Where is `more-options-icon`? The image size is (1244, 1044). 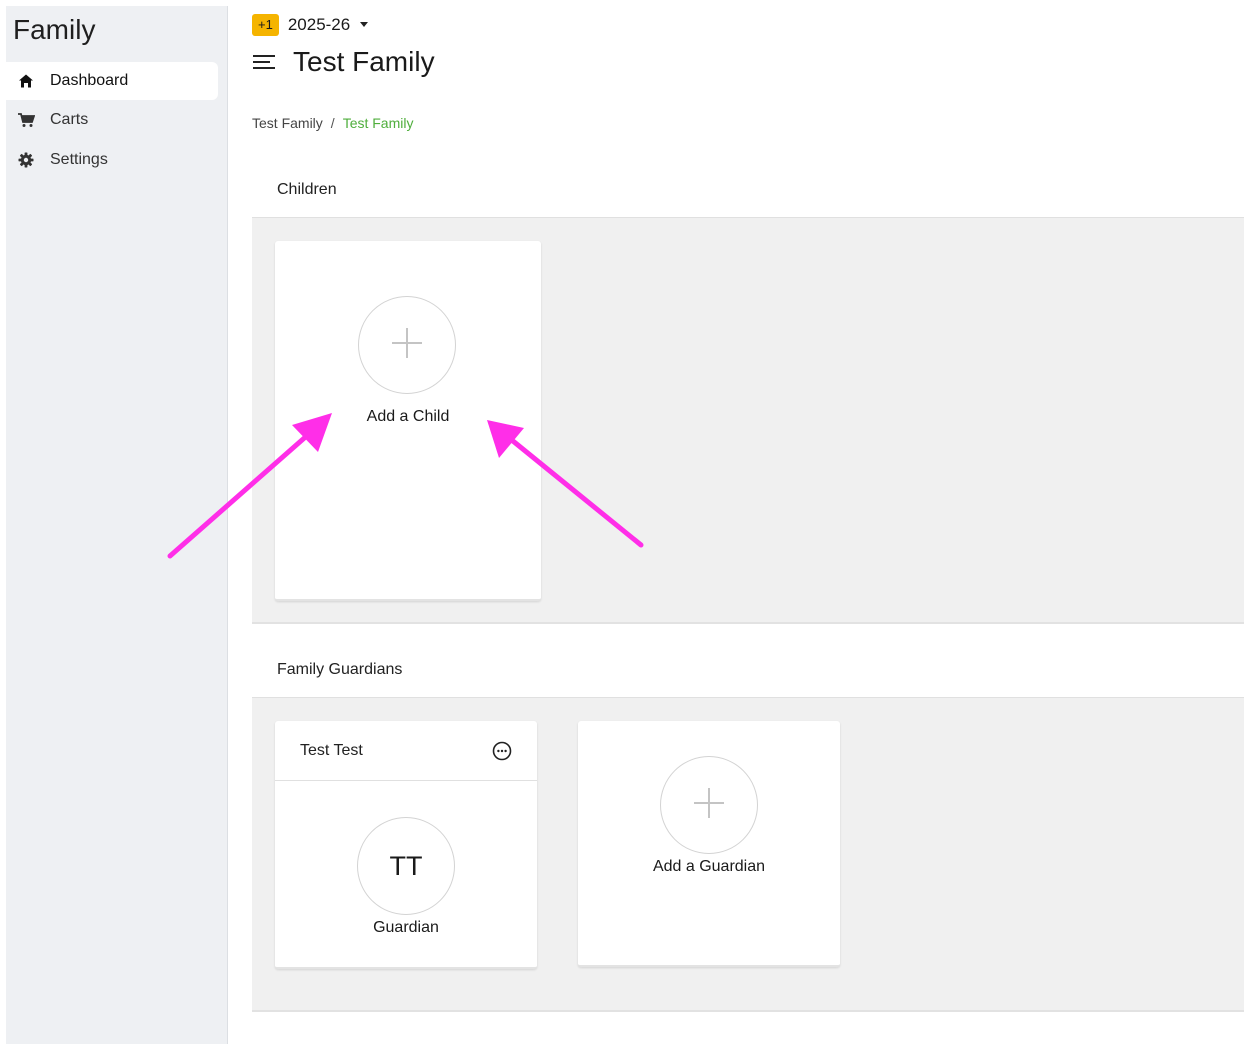
more-options-icon is located at coordinates (502, 751).